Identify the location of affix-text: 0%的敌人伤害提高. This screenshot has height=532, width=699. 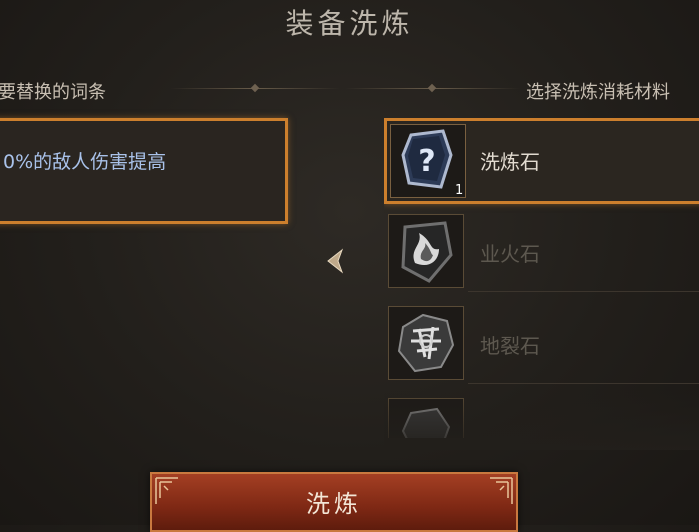
(85, 162).